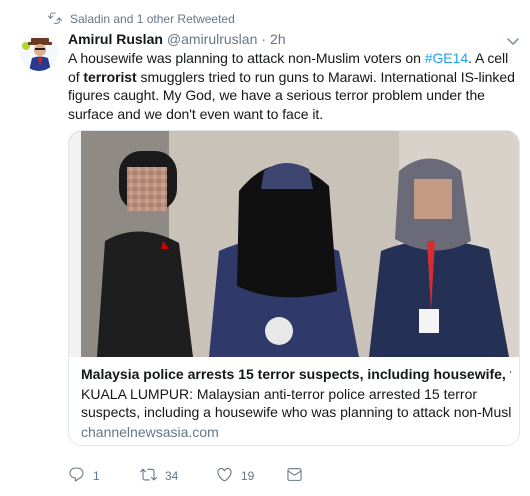 The height and width of the screenshot is (496, 530). What do you see at coordinates (110, 76) in the screenshot?
I see `tweet-text-bold: terrorist` at bounding box center [110, 76].